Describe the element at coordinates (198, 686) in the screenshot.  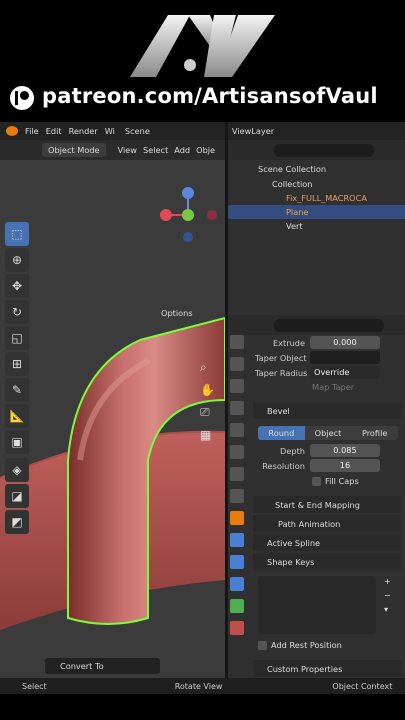
I see `status-rotate: Rotate View` at that location.